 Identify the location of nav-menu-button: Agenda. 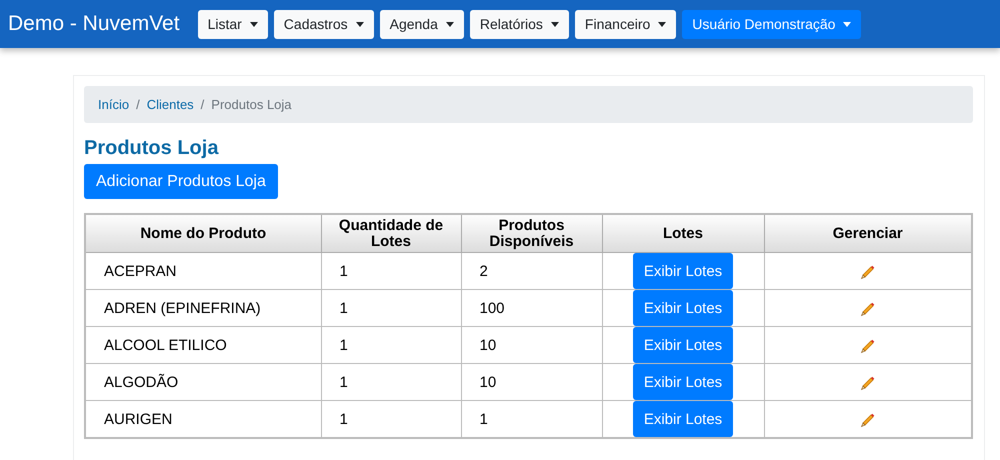
(422, 24).